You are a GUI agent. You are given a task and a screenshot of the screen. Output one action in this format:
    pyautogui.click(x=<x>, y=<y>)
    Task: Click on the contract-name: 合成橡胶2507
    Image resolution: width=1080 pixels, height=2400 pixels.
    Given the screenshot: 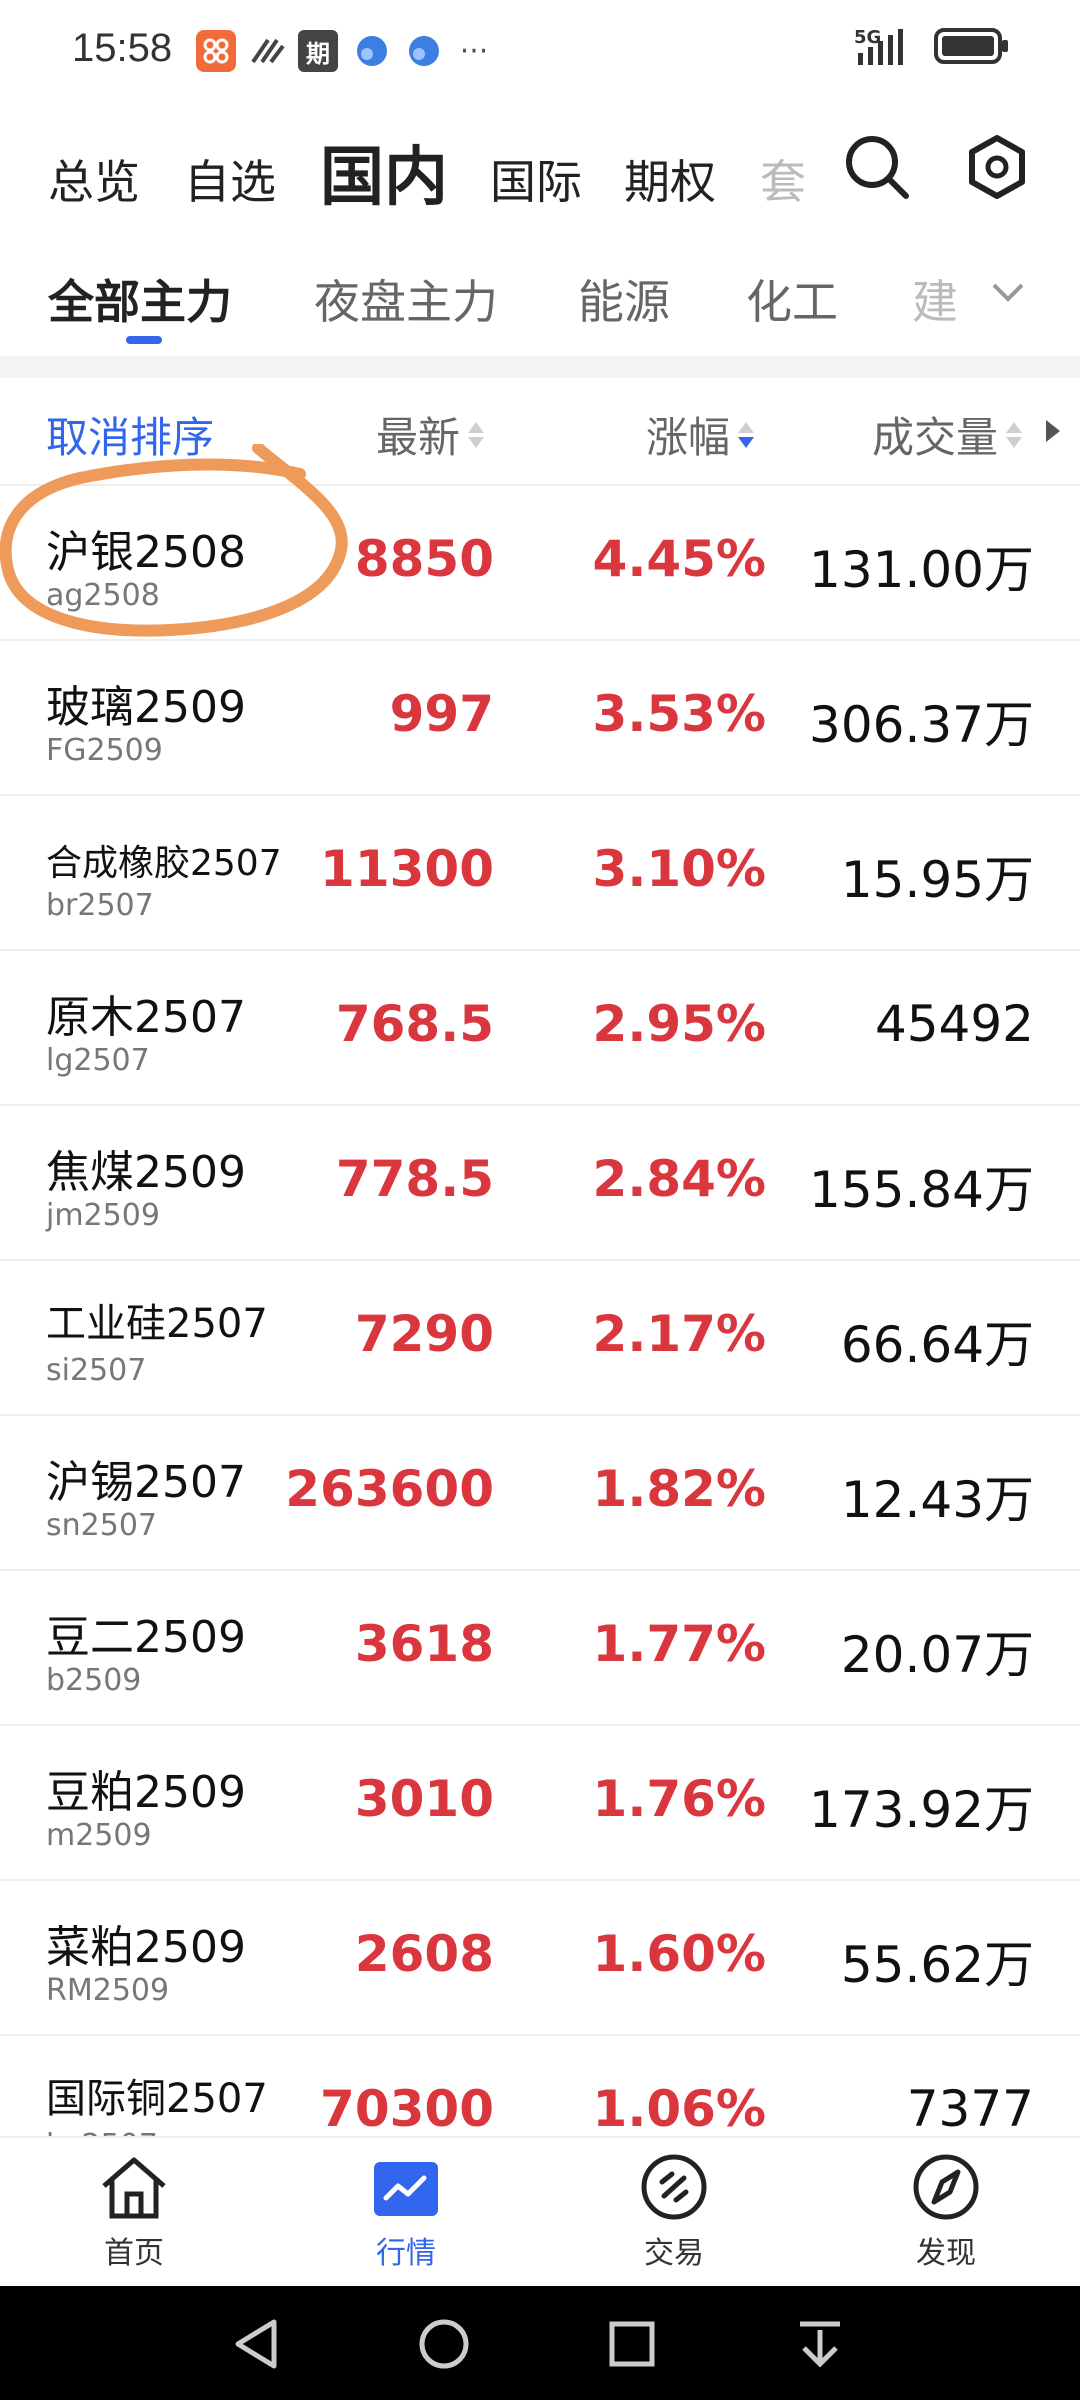 What is the action you would take?
    pyautogui.click(x=164, y=863)
    